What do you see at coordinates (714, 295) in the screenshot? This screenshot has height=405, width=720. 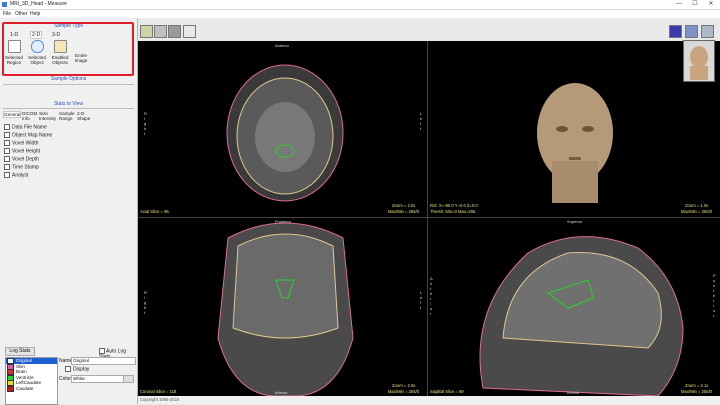 I see `orientation-label-right: P o s t e r i o r` at bounding box center [714, 295].